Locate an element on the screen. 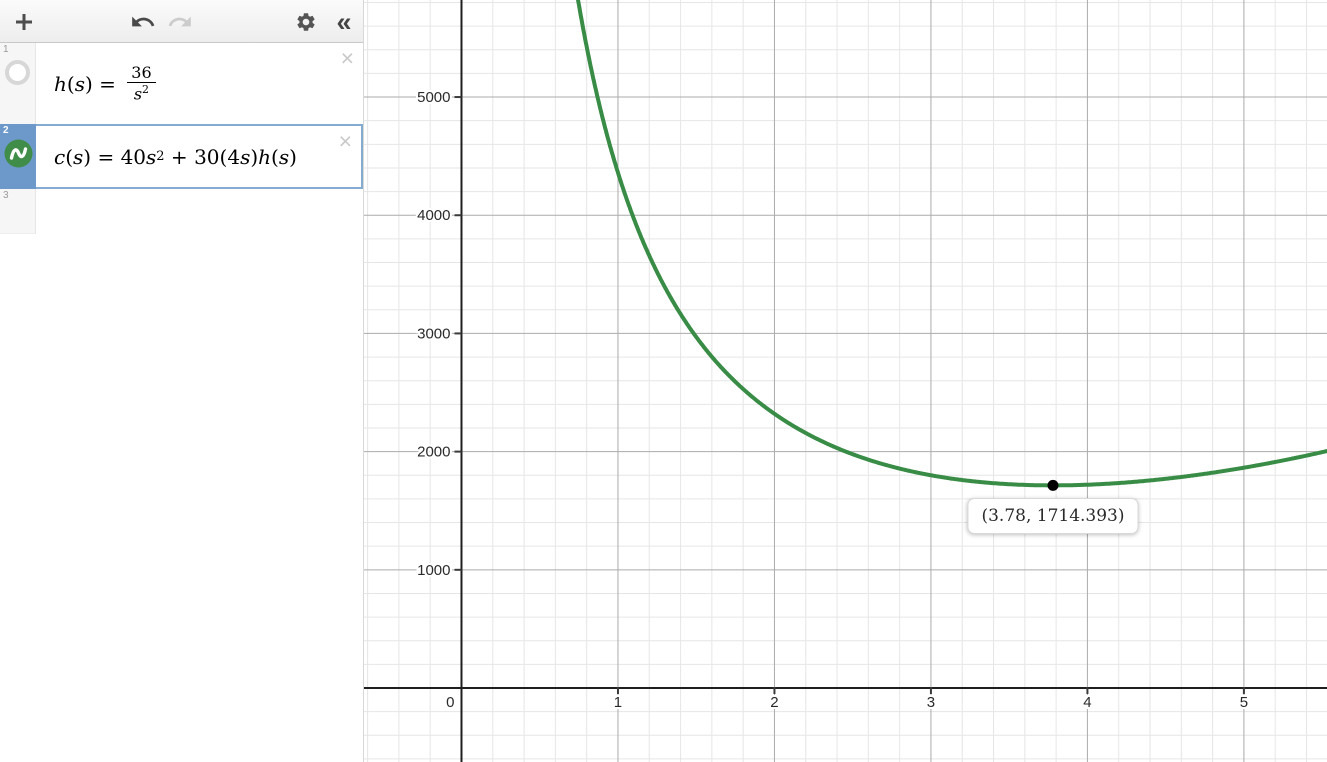  hidden-expression-icon is located at coordinates (17, 72).